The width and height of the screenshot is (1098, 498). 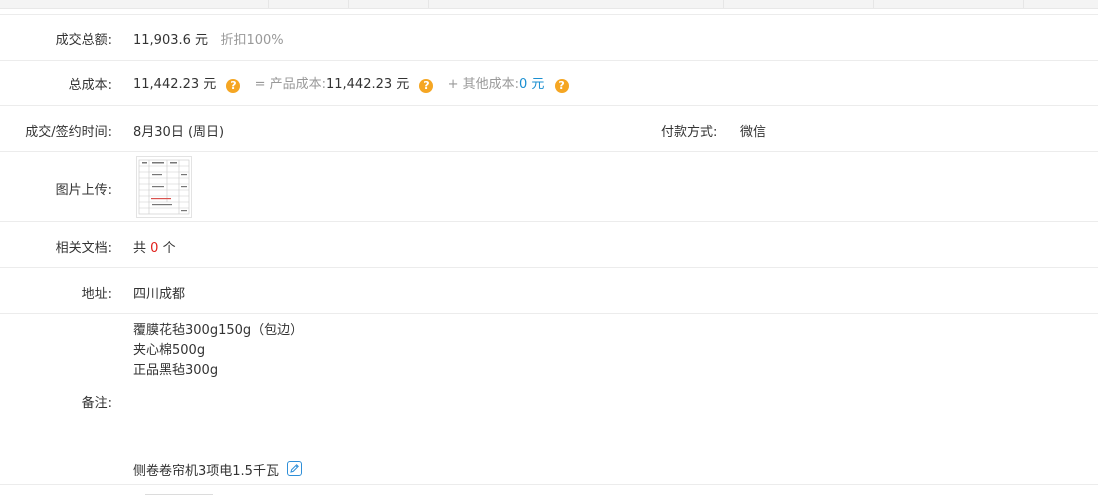 What do you see at coordinates (218, 330) in the screenshot?
I see `remarks-line: 覆膜花毡300g150g（包边）` at bounding box center [218, 330].